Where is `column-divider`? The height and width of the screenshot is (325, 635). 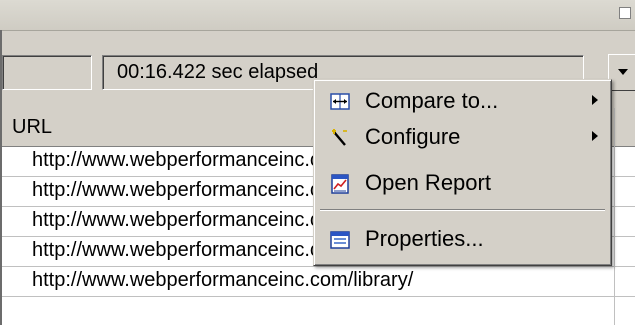
column-divider is located at coordinates (614, 216).